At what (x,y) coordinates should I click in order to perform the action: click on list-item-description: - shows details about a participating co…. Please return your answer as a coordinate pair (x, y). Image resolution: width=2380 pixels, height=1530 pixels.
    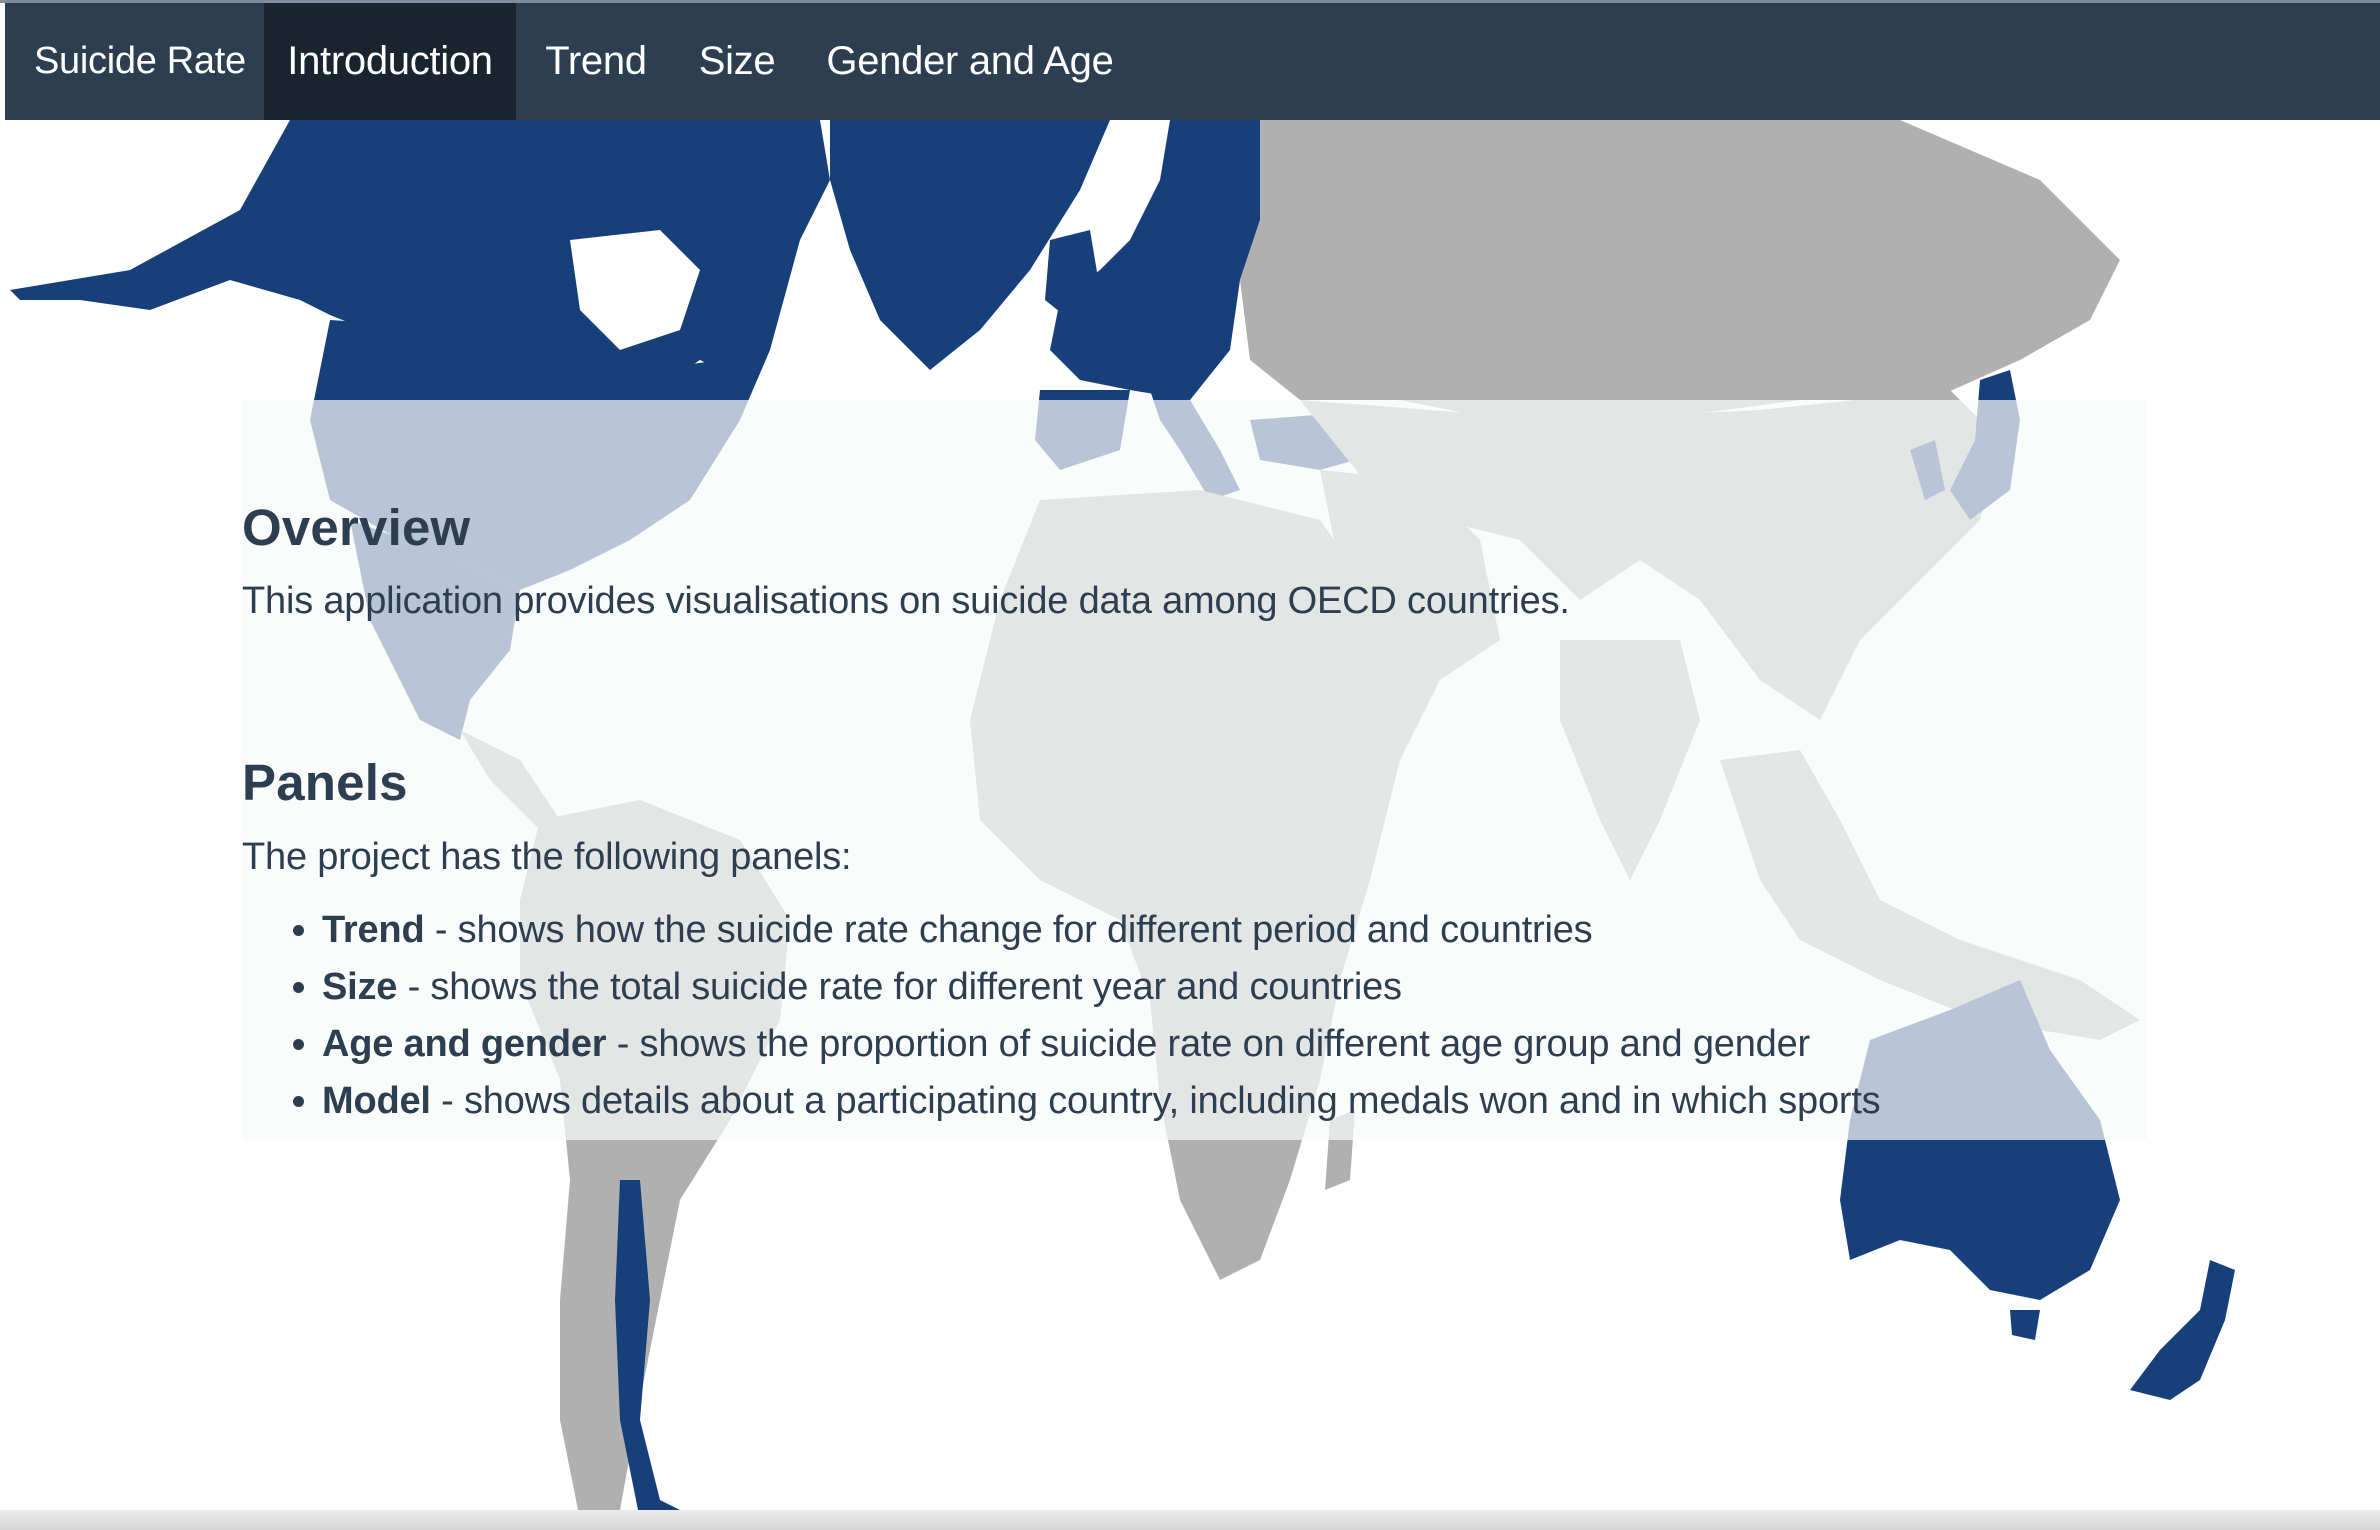
    Looking at the image, I should click on (1155, 1101).